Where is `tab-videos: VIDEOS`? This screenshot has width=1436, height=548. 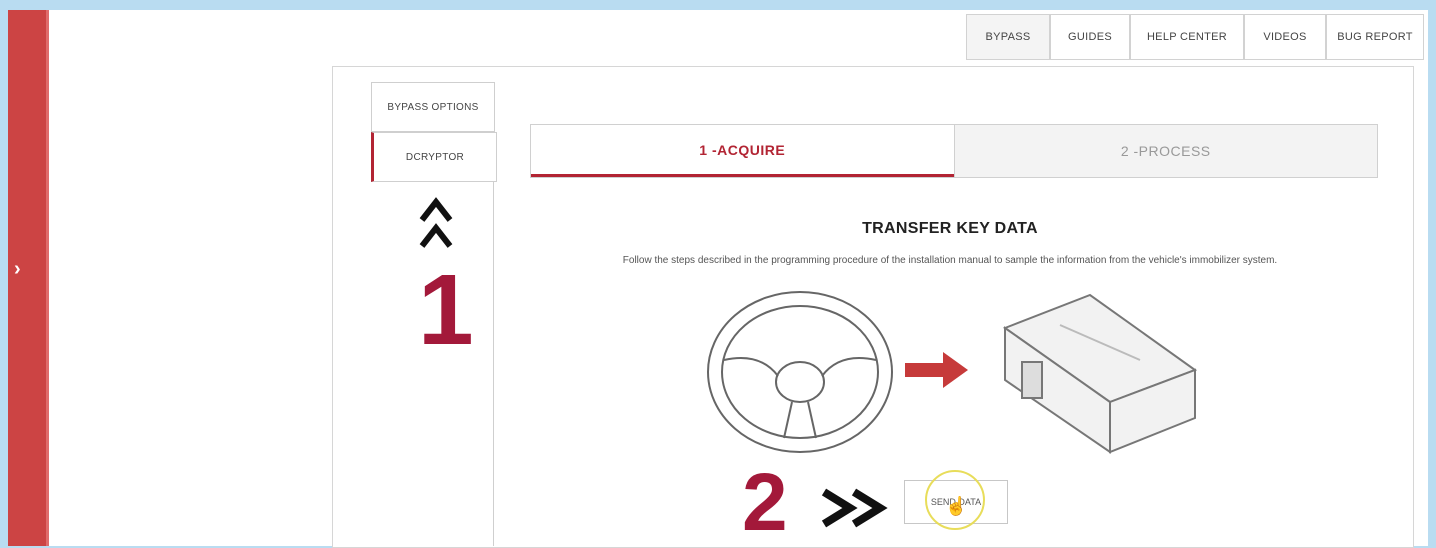
tab-videos: VIDEOS is located at coordinates (1285, 37).